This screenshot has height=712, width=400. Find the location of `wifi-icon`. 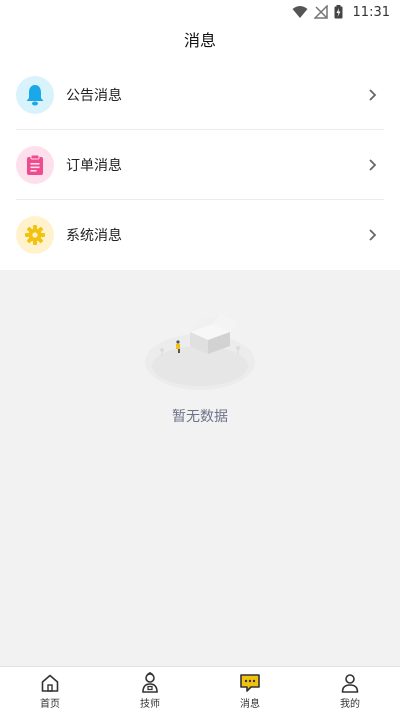

wifi-icon is located at coordinates (300, 12).